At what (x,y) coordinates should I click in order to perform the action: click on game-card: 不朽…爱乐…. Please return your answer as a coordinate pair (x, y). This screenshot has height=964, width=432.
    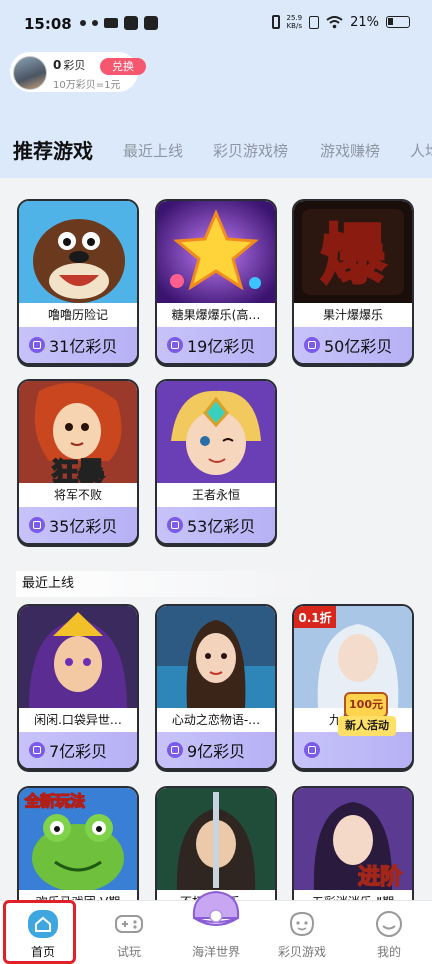
    Looking at the image, I should click on (216, 843).